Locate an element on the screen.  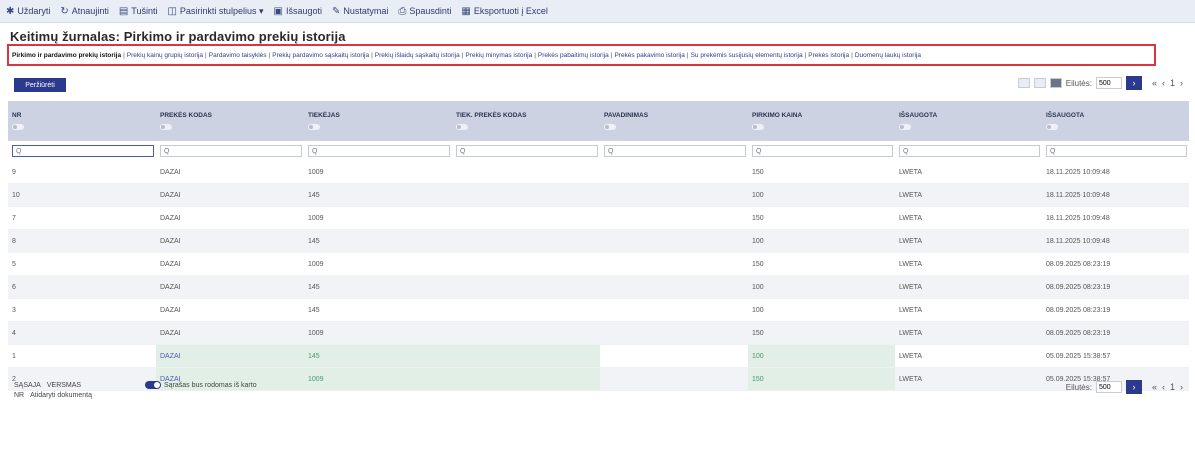
history-link: Prekės istorija is located at coordinates (828, 55).